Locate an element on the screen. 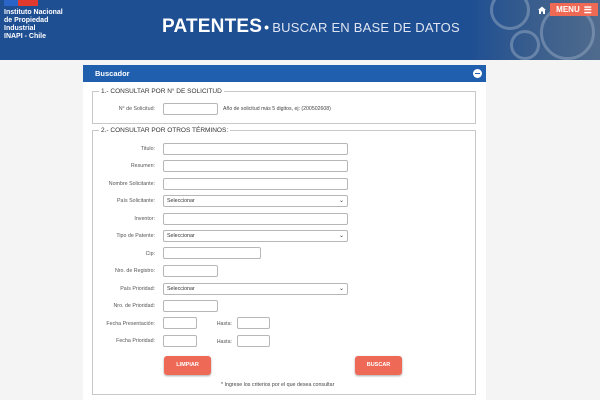 Image resolution: width=600 pixels, height=400 pixels. fecha-prioridad-hasta-input is located at coordinates (253, 341).